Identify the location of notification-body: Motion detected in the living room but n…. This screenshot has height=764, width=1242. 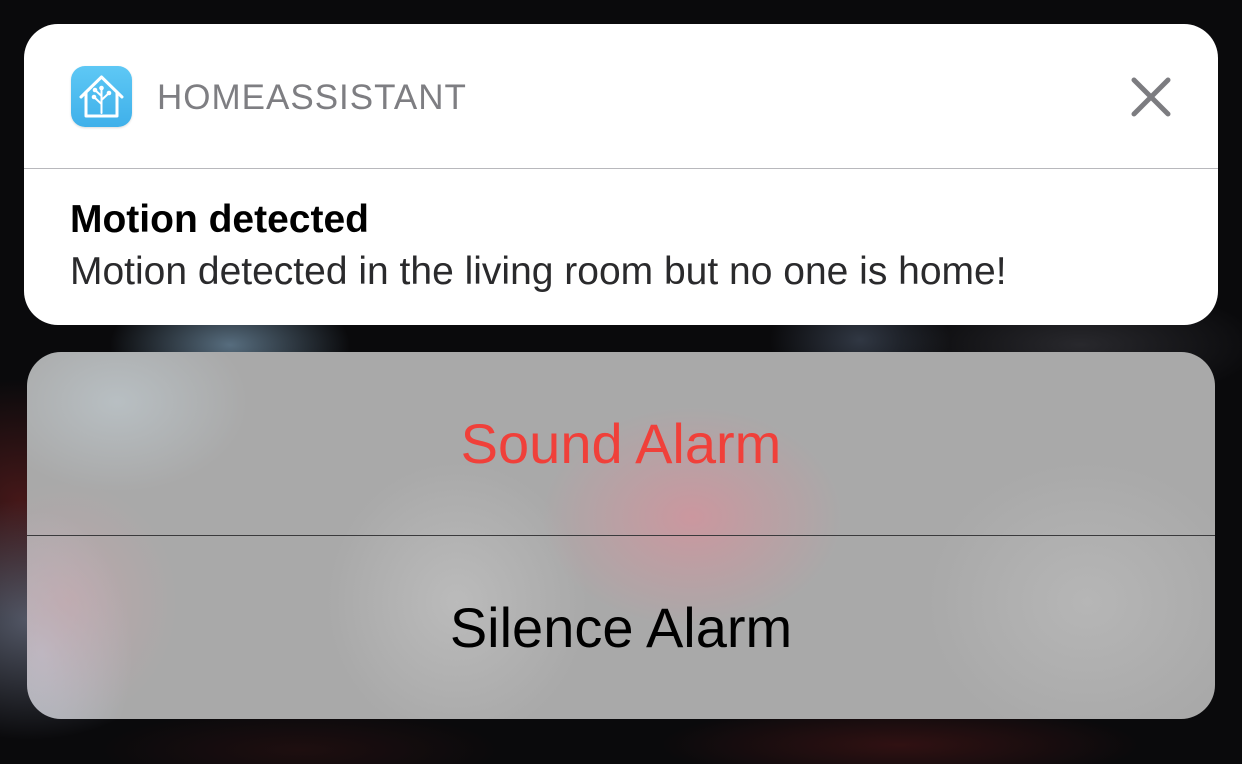
(538, 271).